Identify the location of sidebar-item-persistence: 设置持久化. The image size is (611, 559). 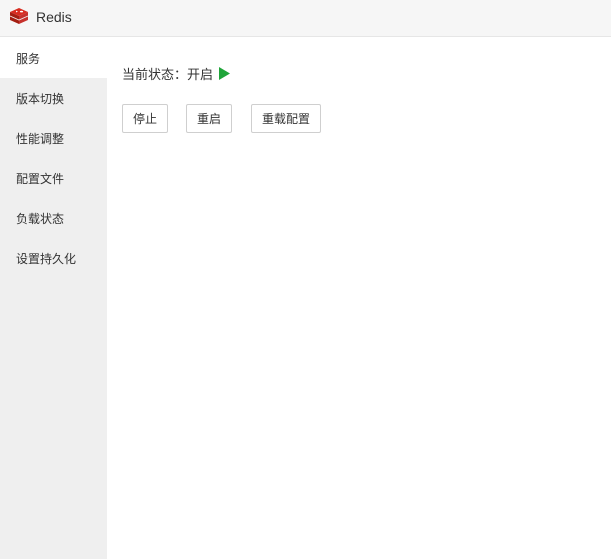
(53, 258).